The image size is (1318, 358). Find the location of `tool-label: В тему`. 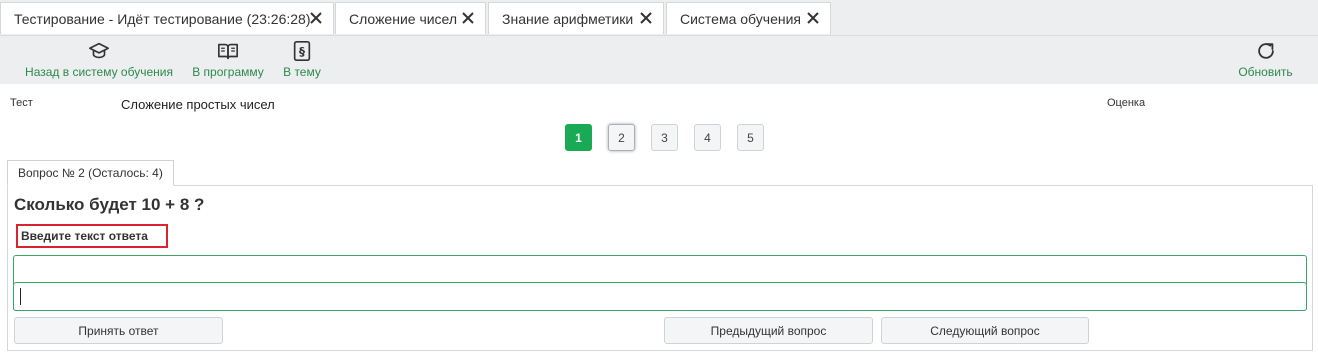

tool-label: В тему is located at coordinates (302, 72).